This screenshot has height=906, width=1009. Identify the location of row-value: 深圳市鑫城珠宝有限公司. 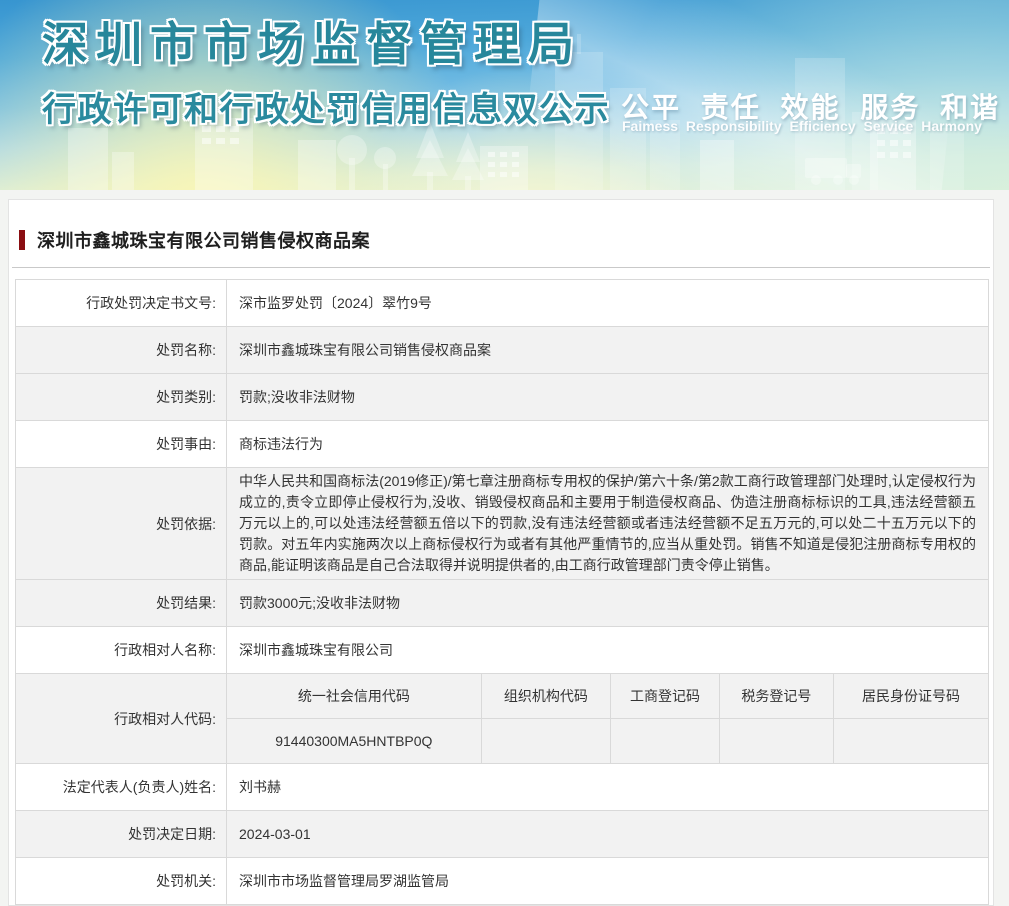
(607, 650).